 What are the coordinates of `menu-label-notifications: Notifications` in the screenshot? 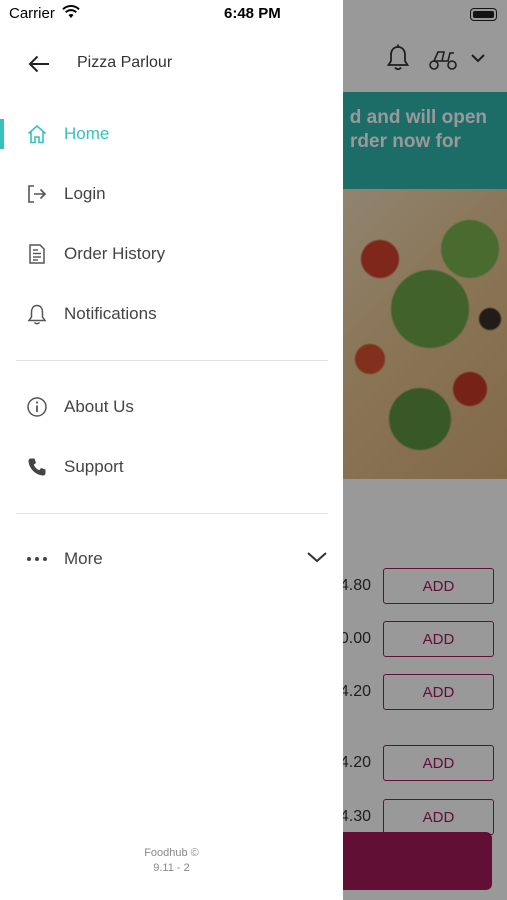 It's located at (110, 313).